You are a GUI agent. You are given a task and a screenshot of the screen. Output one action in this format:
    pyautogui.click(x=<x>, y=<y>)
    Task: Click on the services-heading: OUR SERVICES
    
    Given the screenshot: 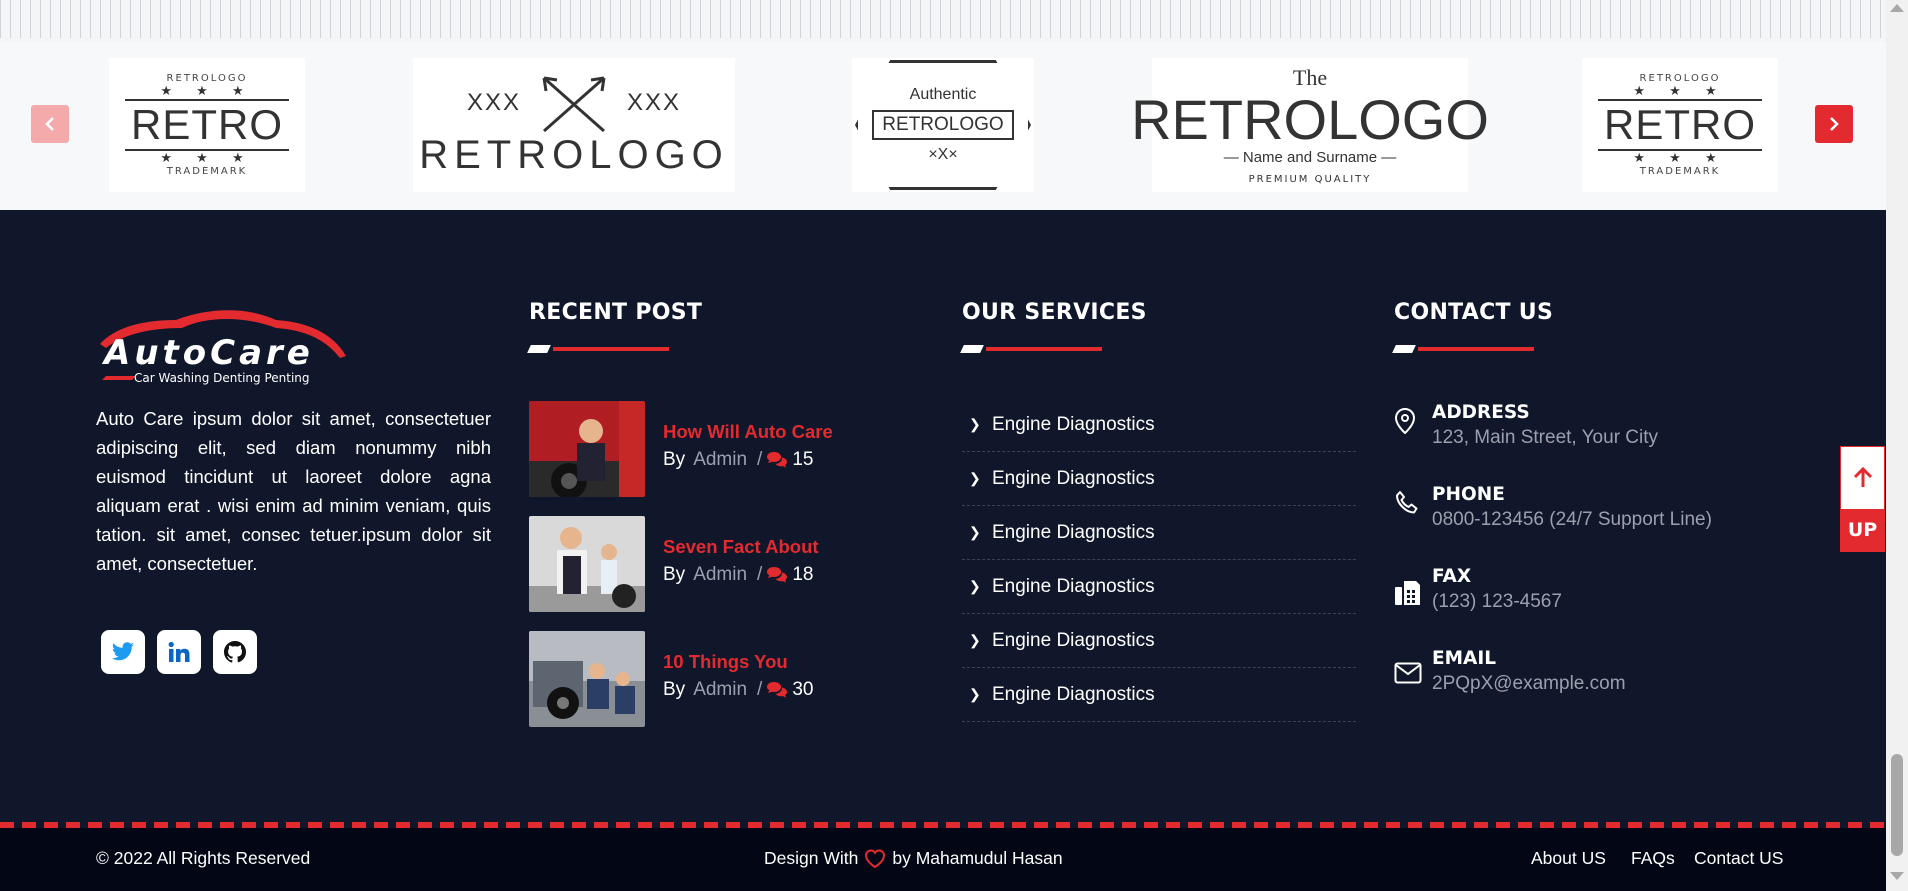 What is the action you would take?
    pyautogui.click(x=1054, y=312)
    